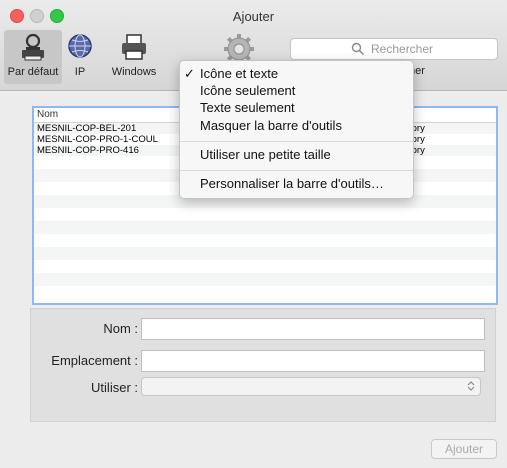 This screenshot has width=507, height=468. I want to click on globe-icon, so click(80, 46).